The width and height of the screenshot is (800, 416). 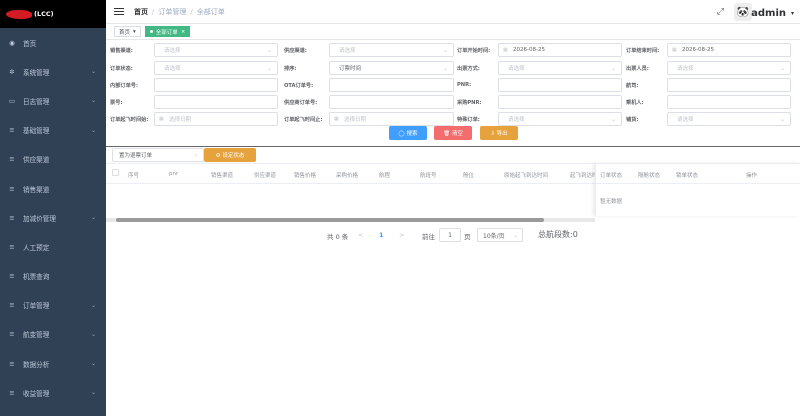 What do you see at coordinates (141, 12) in the screenshot?
I see `breadcrumb-home: 首页` at bounding box center [141, 12].